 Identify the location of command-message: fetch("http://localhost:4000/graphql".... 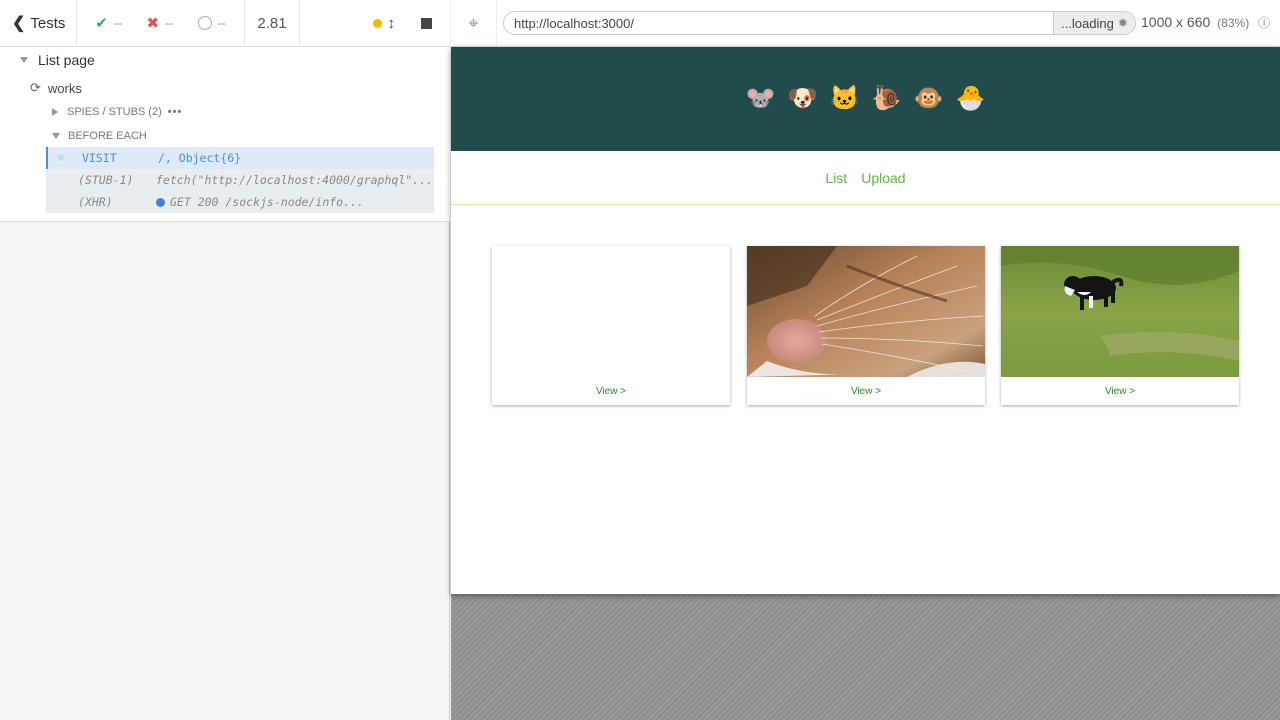
(294, 180).